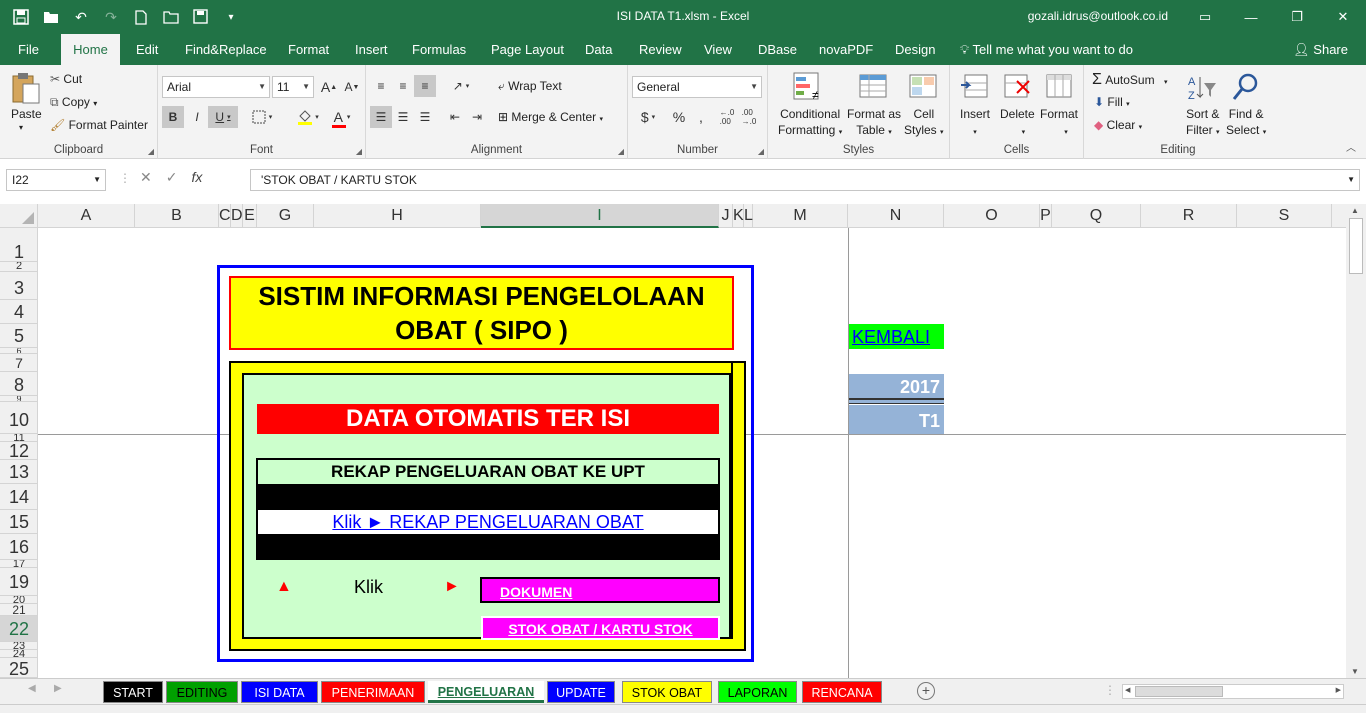 The image size is (1366, 713). I want to click on format-button: Format ▾, so click(1059, 123).